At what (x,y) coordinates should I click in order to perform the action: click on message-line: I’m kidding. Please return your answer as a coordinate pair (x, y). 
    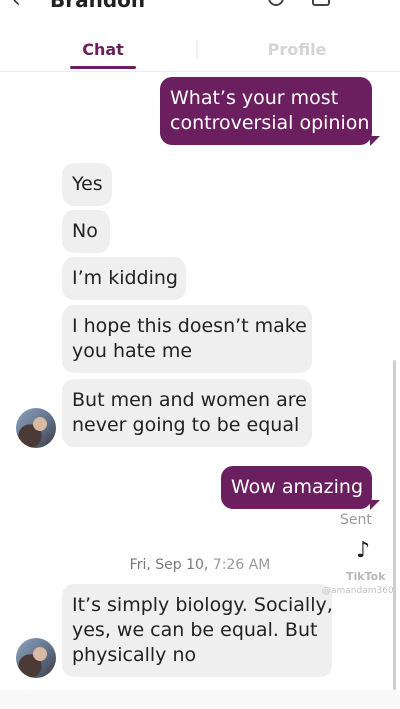
    Looking at the image, I should click on (125, 278).